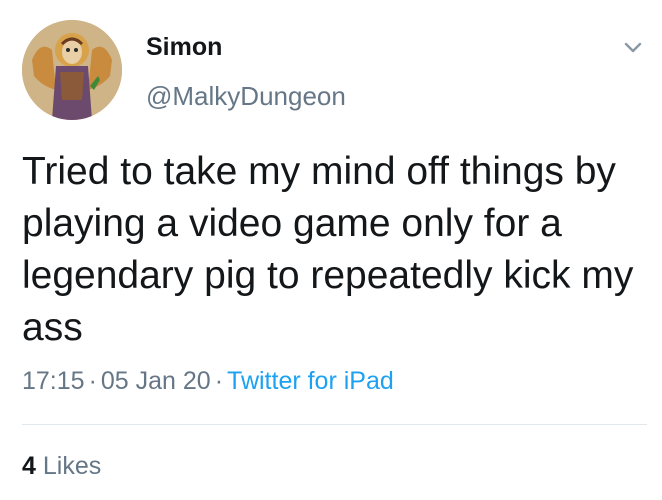 The width and height of the screenshot is (662, 500). What do you see at coordinates (72, 466) in the screenshot?
I see `likes-label: Likes` at bounding box center [72, 466].